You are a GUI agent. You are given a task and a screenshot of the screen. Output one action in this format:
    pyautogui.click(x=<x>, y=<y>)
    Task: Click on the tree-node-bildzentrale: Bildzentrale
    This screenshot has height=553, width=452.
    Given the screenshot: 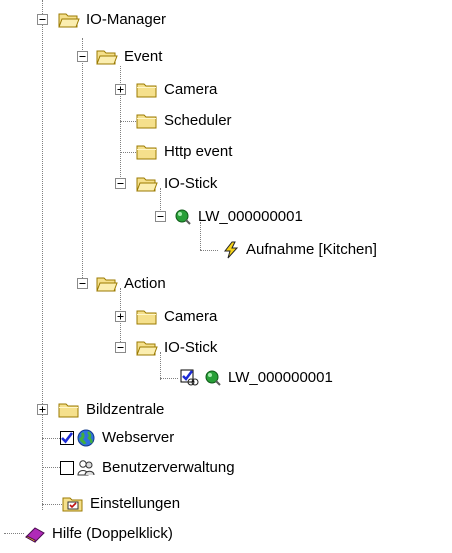 What is the action you would take?
    pyautogui.click(x=112, y=410)
    